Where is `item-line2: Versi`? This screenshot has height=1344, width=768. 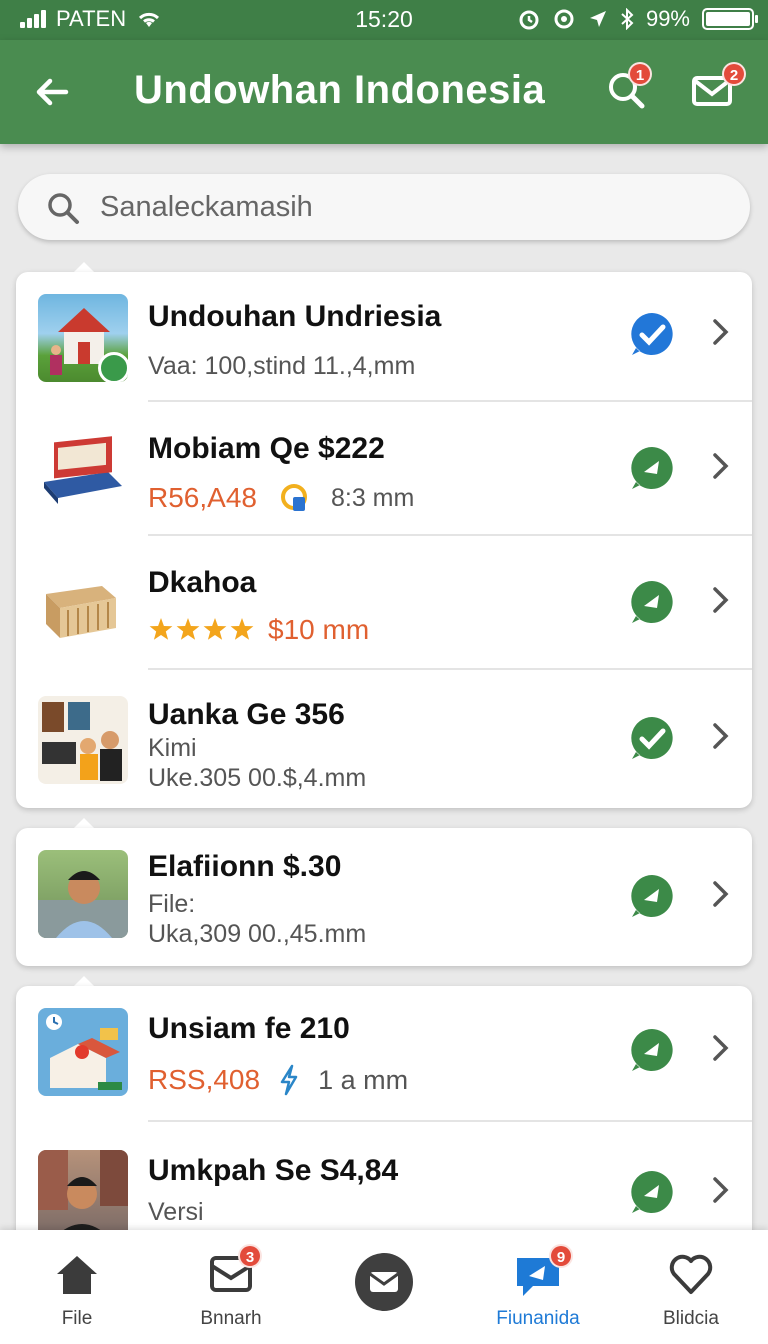
item-line2: Versi is located at coordinates (176, 1212).